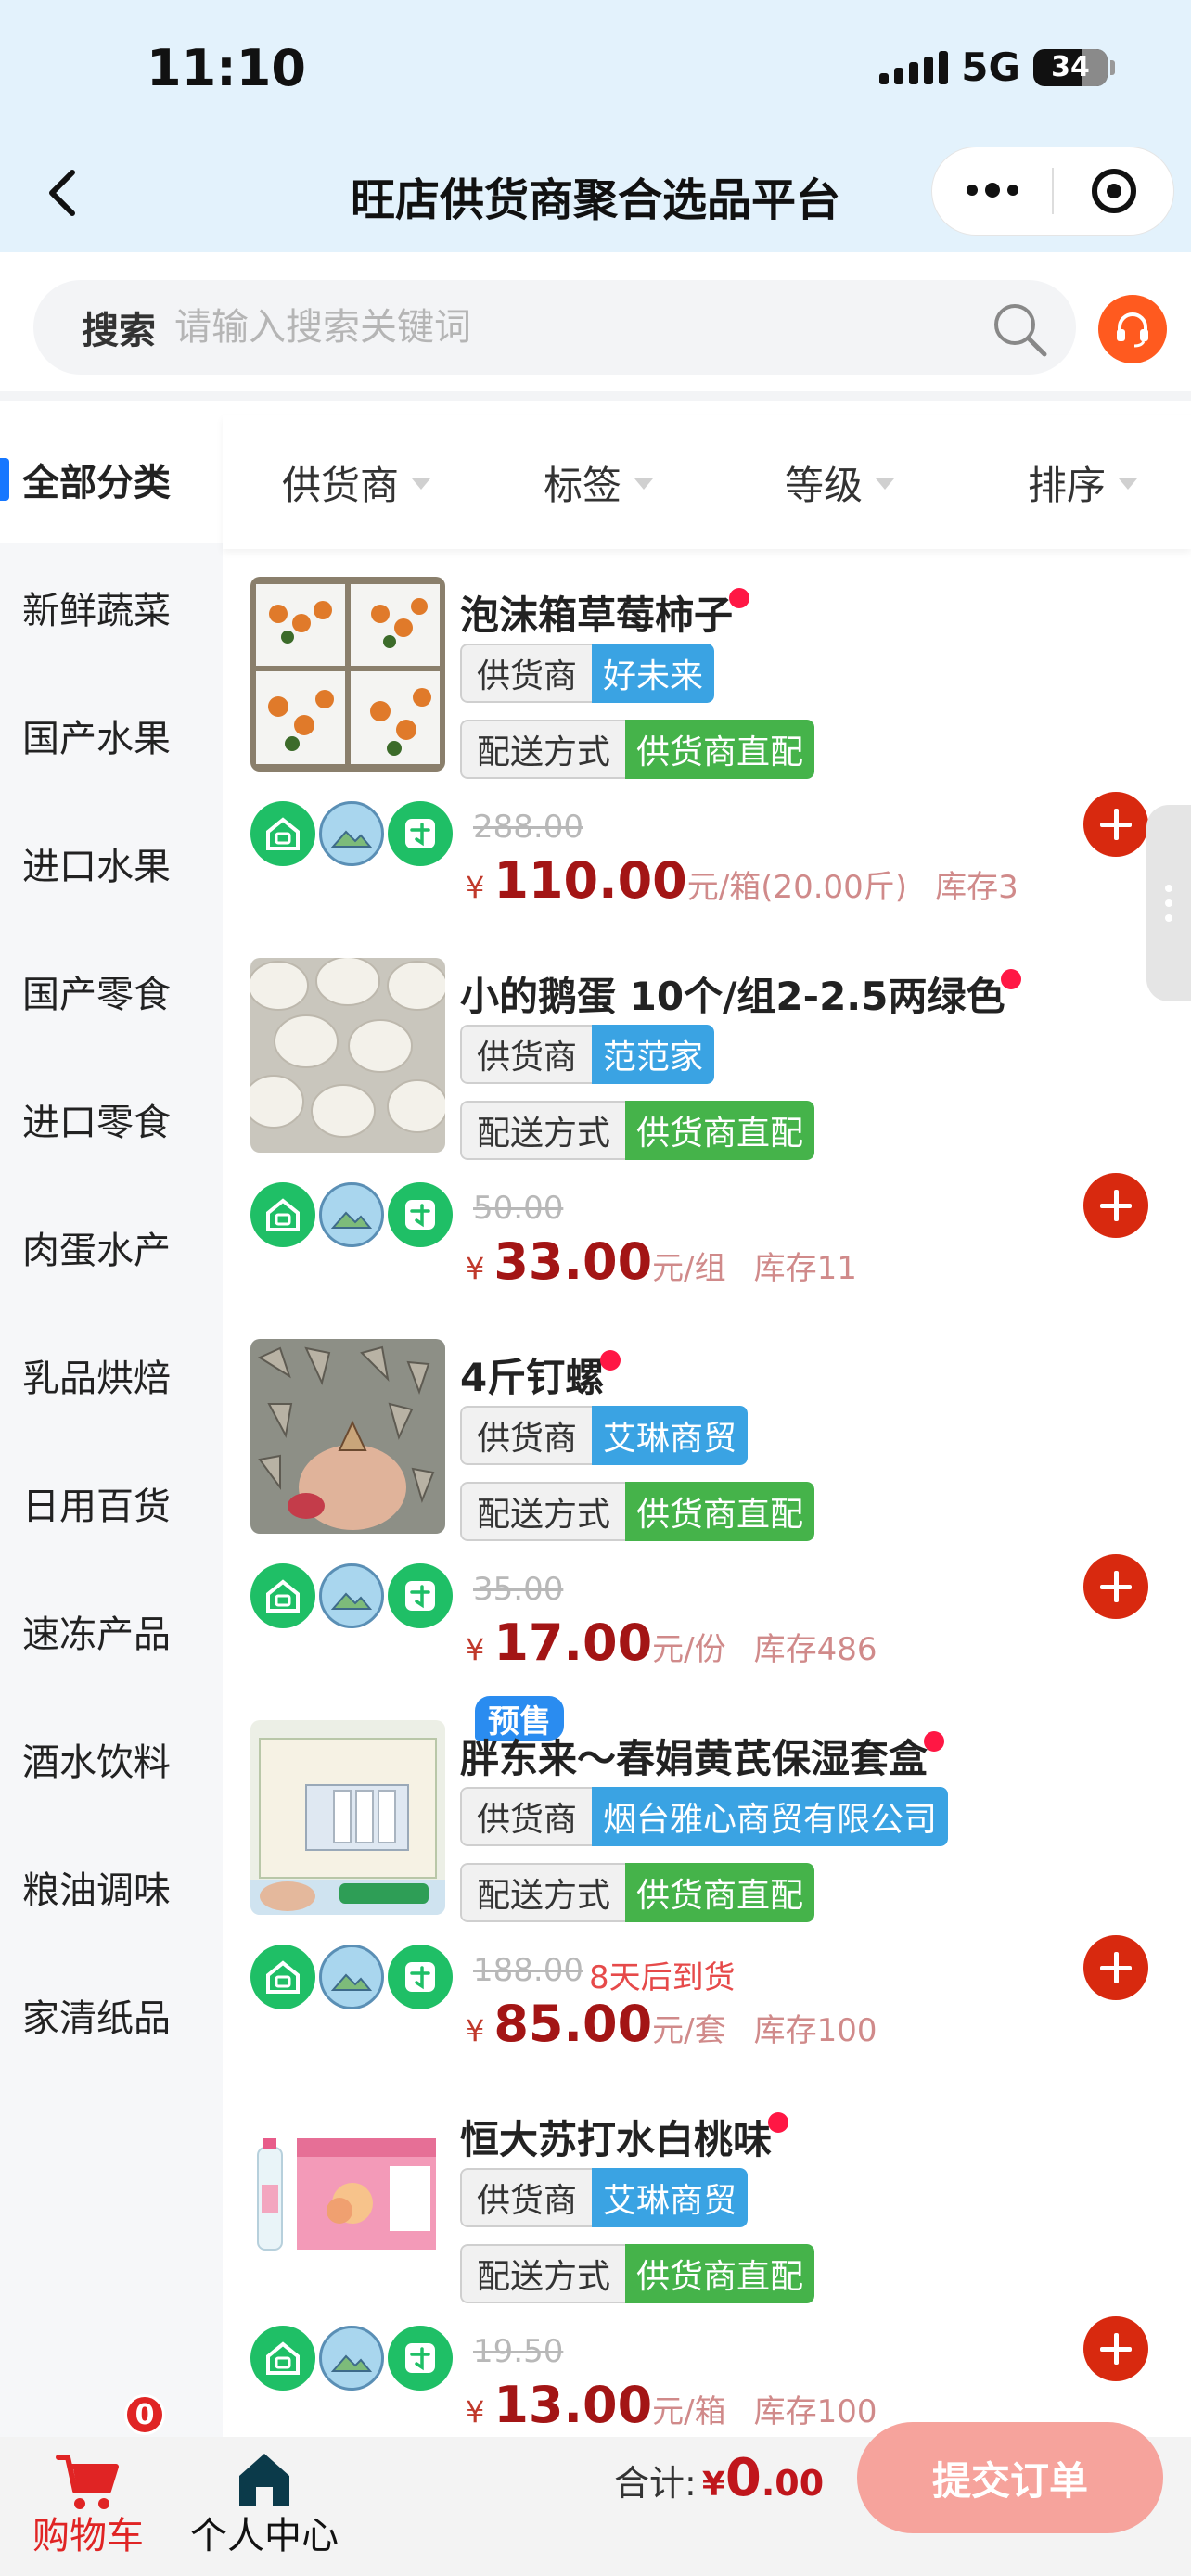  I want to click on tab-cart: 购物车, so click(88, 2506).